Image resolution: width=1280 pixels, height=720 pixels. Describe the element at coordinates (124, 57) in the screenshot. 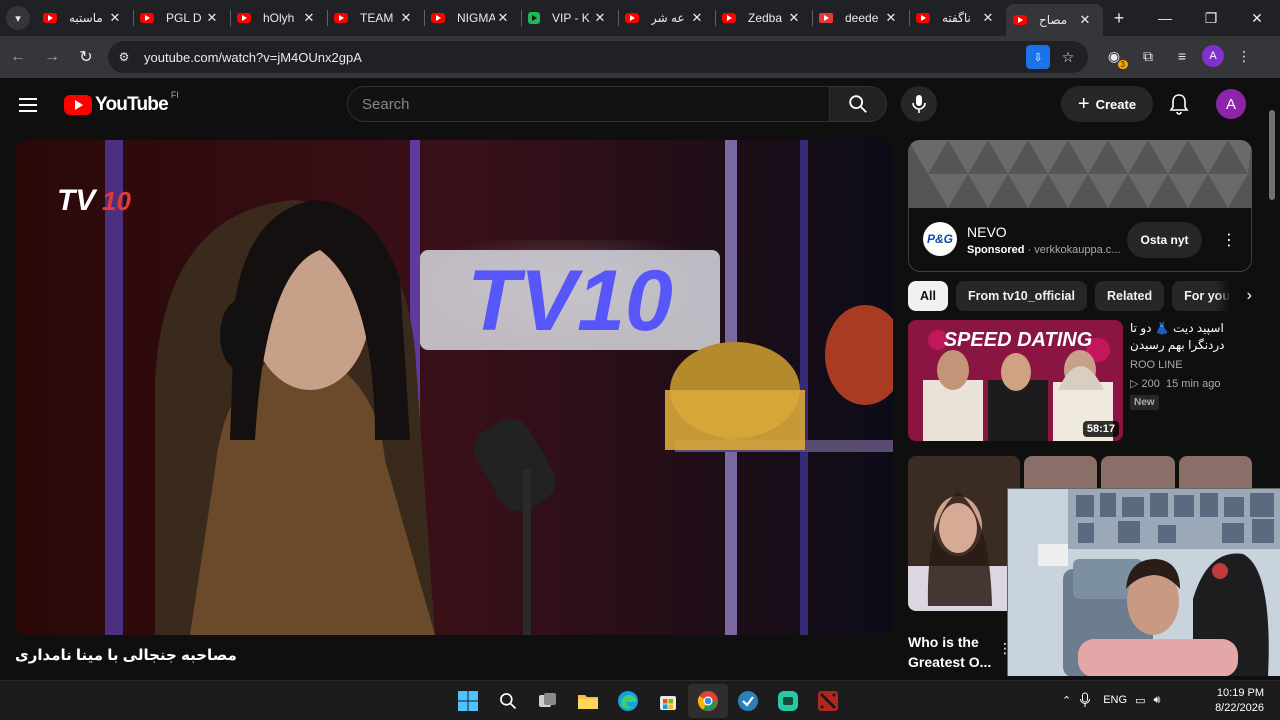

I see `site-info-icon: ⚙` at that location.